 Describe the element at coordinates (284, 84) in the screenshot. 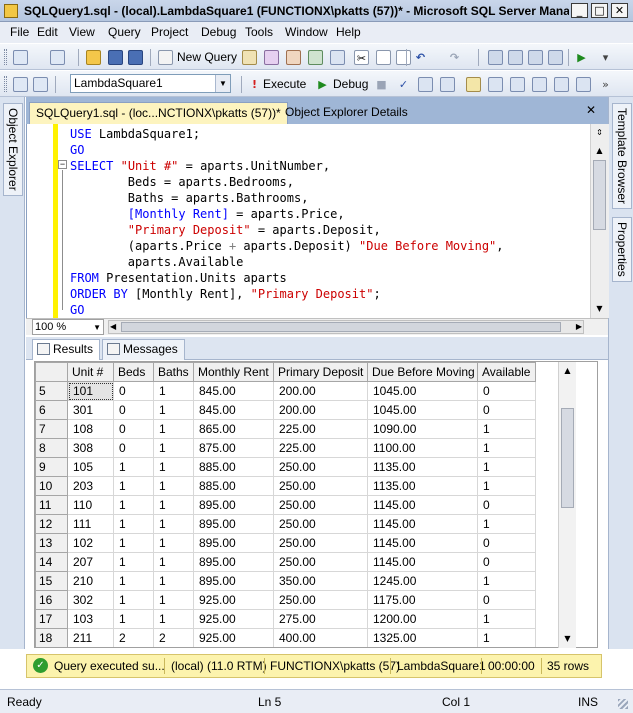

I see `execute-button: Execute` at that location.